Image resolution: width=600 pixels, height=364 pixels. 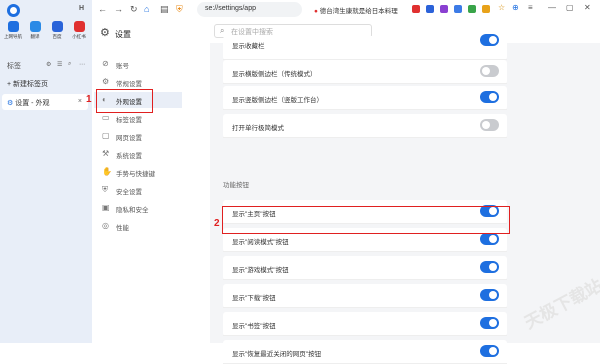 I want to click on back-icon: ←, so click(x=102, y=9).